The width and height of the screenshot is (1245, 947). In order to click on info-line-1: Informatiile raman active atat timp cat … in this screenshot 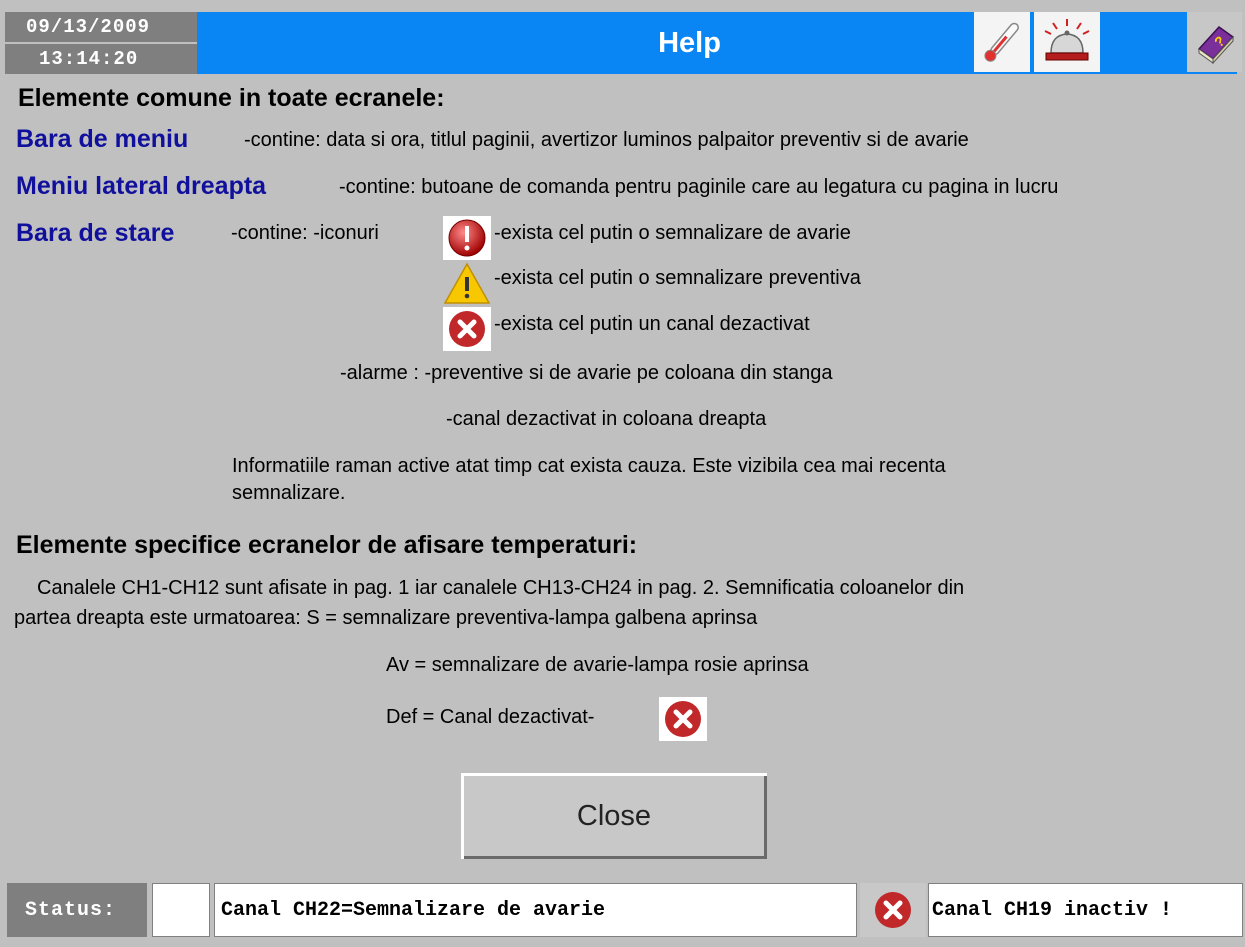, I will do `click(589, 466)`.